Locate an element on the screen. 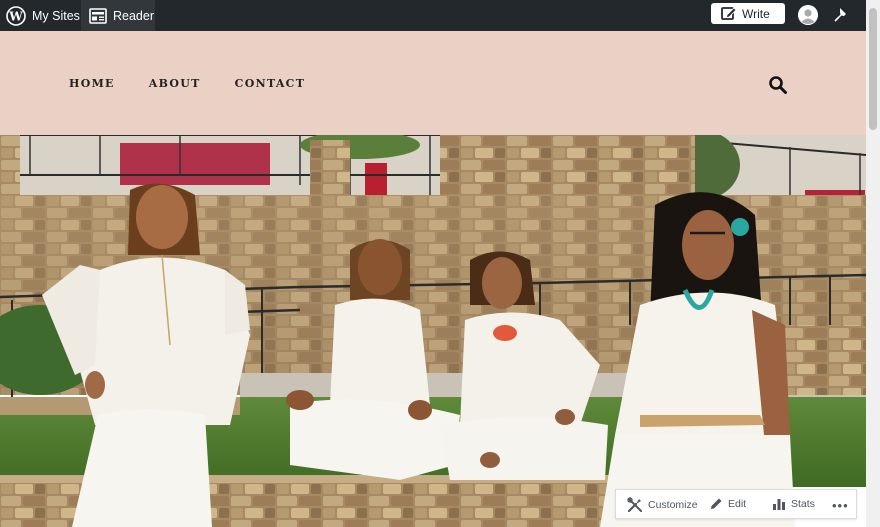 The height and width of the screenshot is (527, 880). avatar is located at coordinates (808, 15).